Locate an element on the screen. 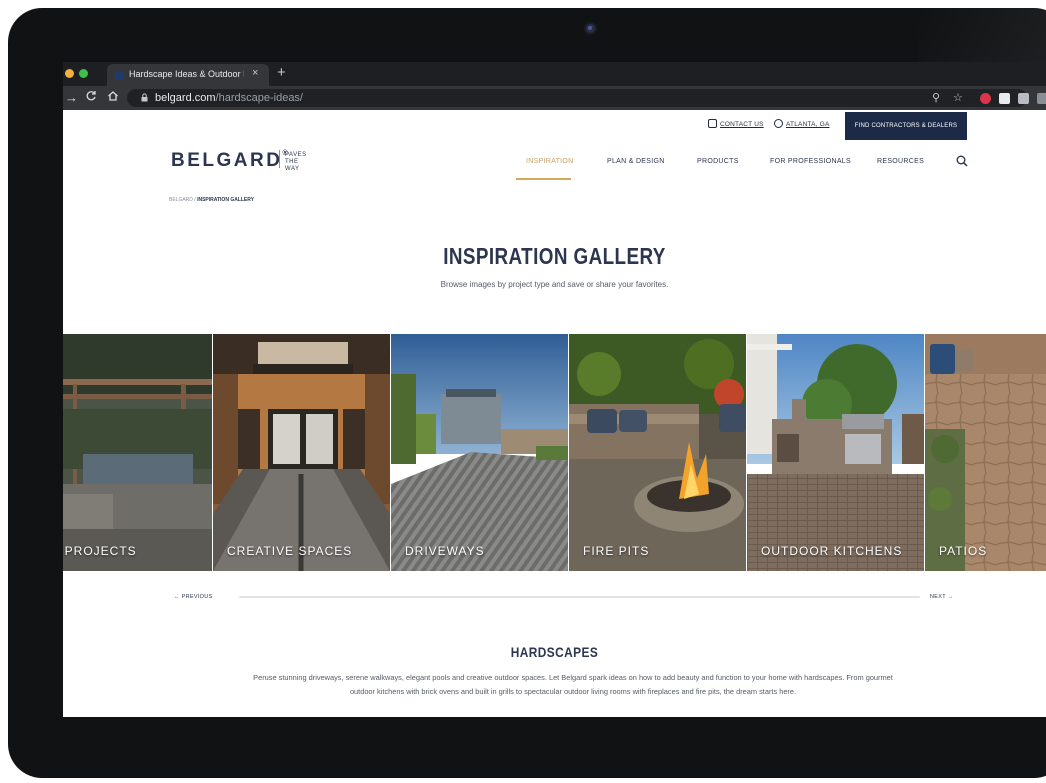  forward-icon: → is located at coordinates (71, 97).